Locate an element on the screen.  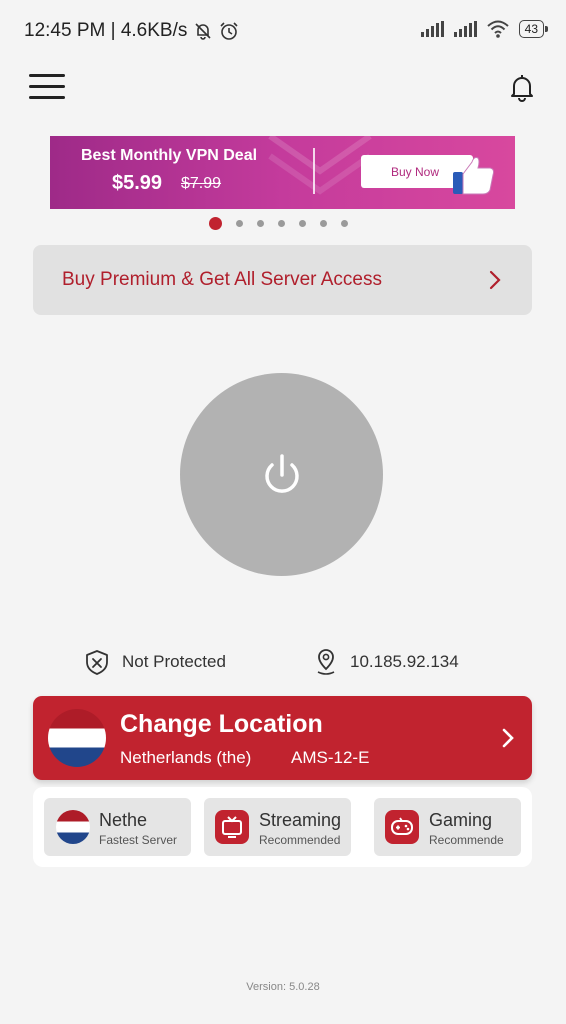
connect-power-button is located at coordinates (281, 474).